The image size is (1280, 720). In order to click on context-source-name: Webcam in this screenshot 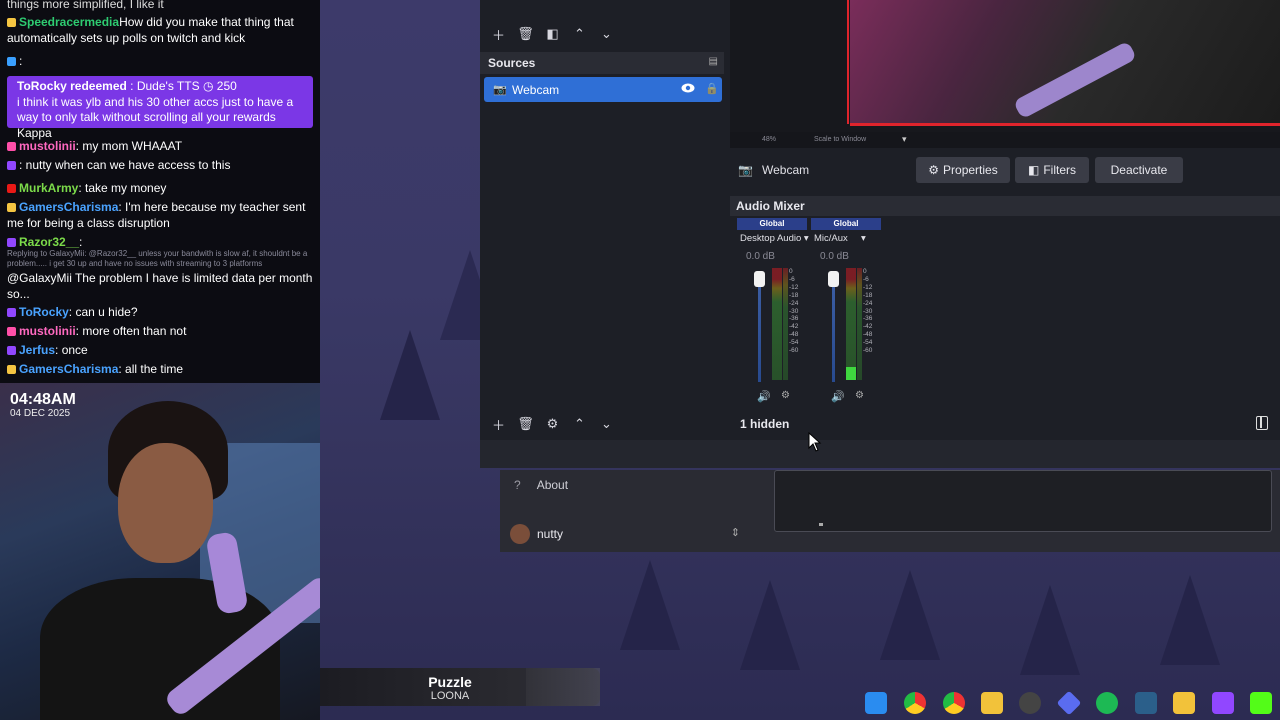, I will do `click(786, 170)`.